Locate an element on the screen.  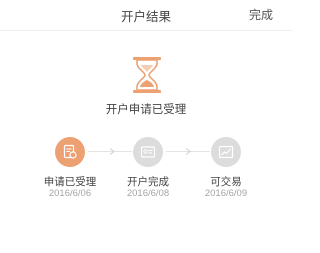
done-button: 完成 is located at coordinates (261, 14).